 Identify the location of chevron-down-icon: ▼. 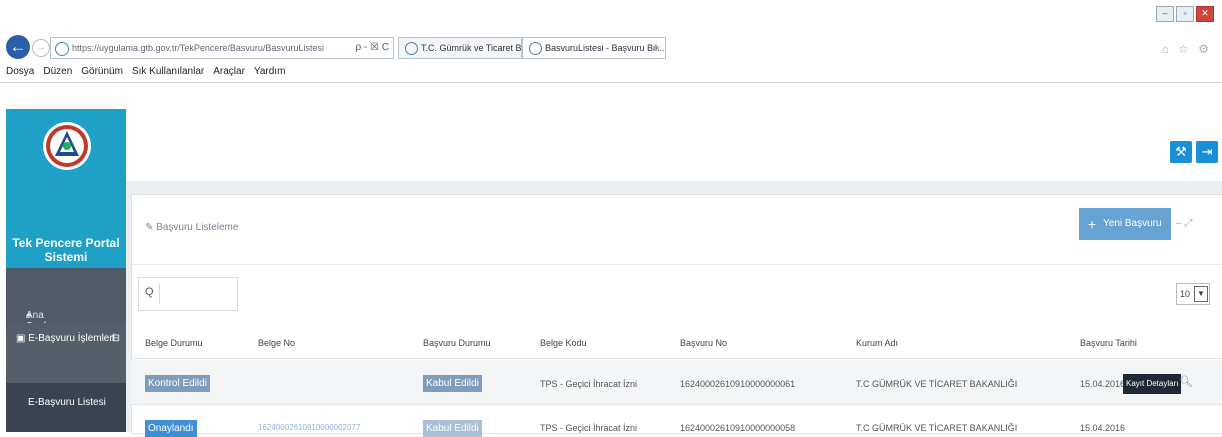
(1201, 294).